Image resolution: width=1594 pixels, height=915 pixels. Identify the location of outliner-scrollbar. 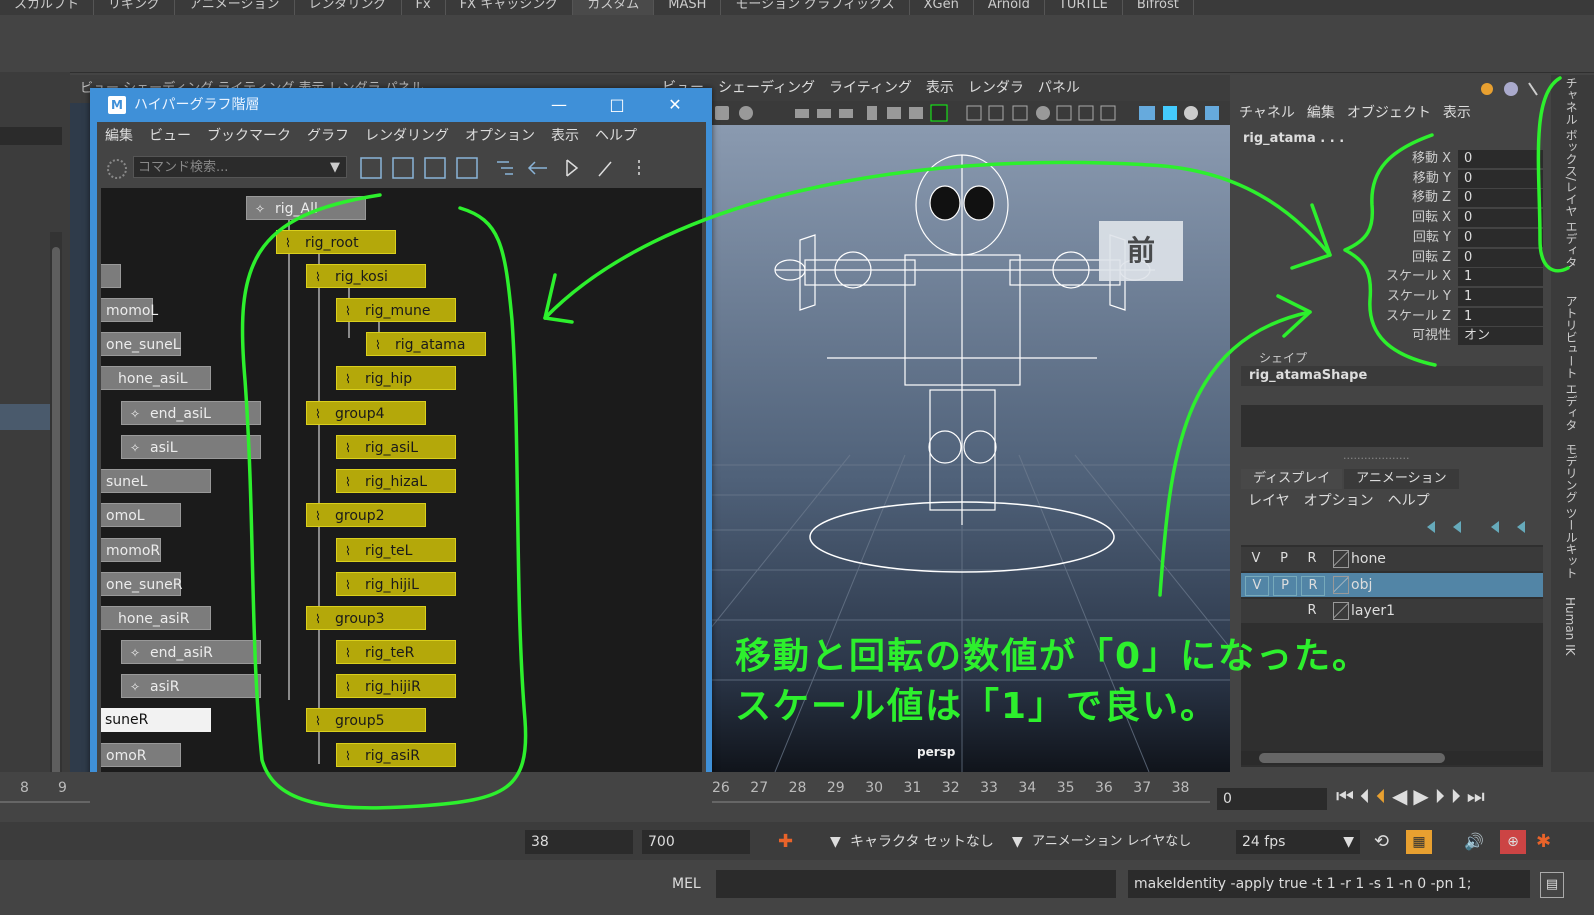
(56, 527).